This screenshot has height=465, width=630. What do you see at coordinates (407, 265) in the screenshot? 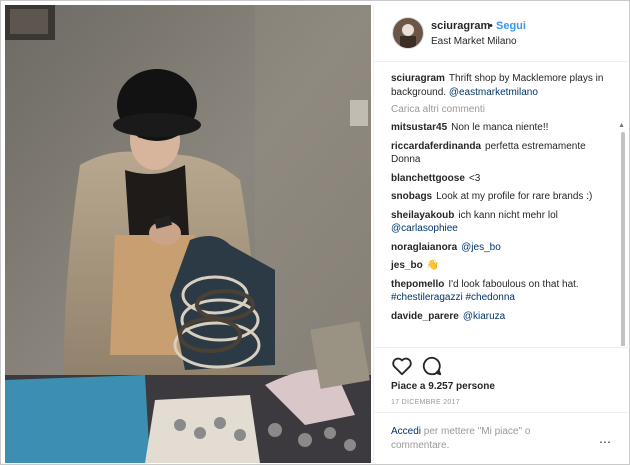
I see `comment-username: jes_bo` at bounding box center [407, 265].